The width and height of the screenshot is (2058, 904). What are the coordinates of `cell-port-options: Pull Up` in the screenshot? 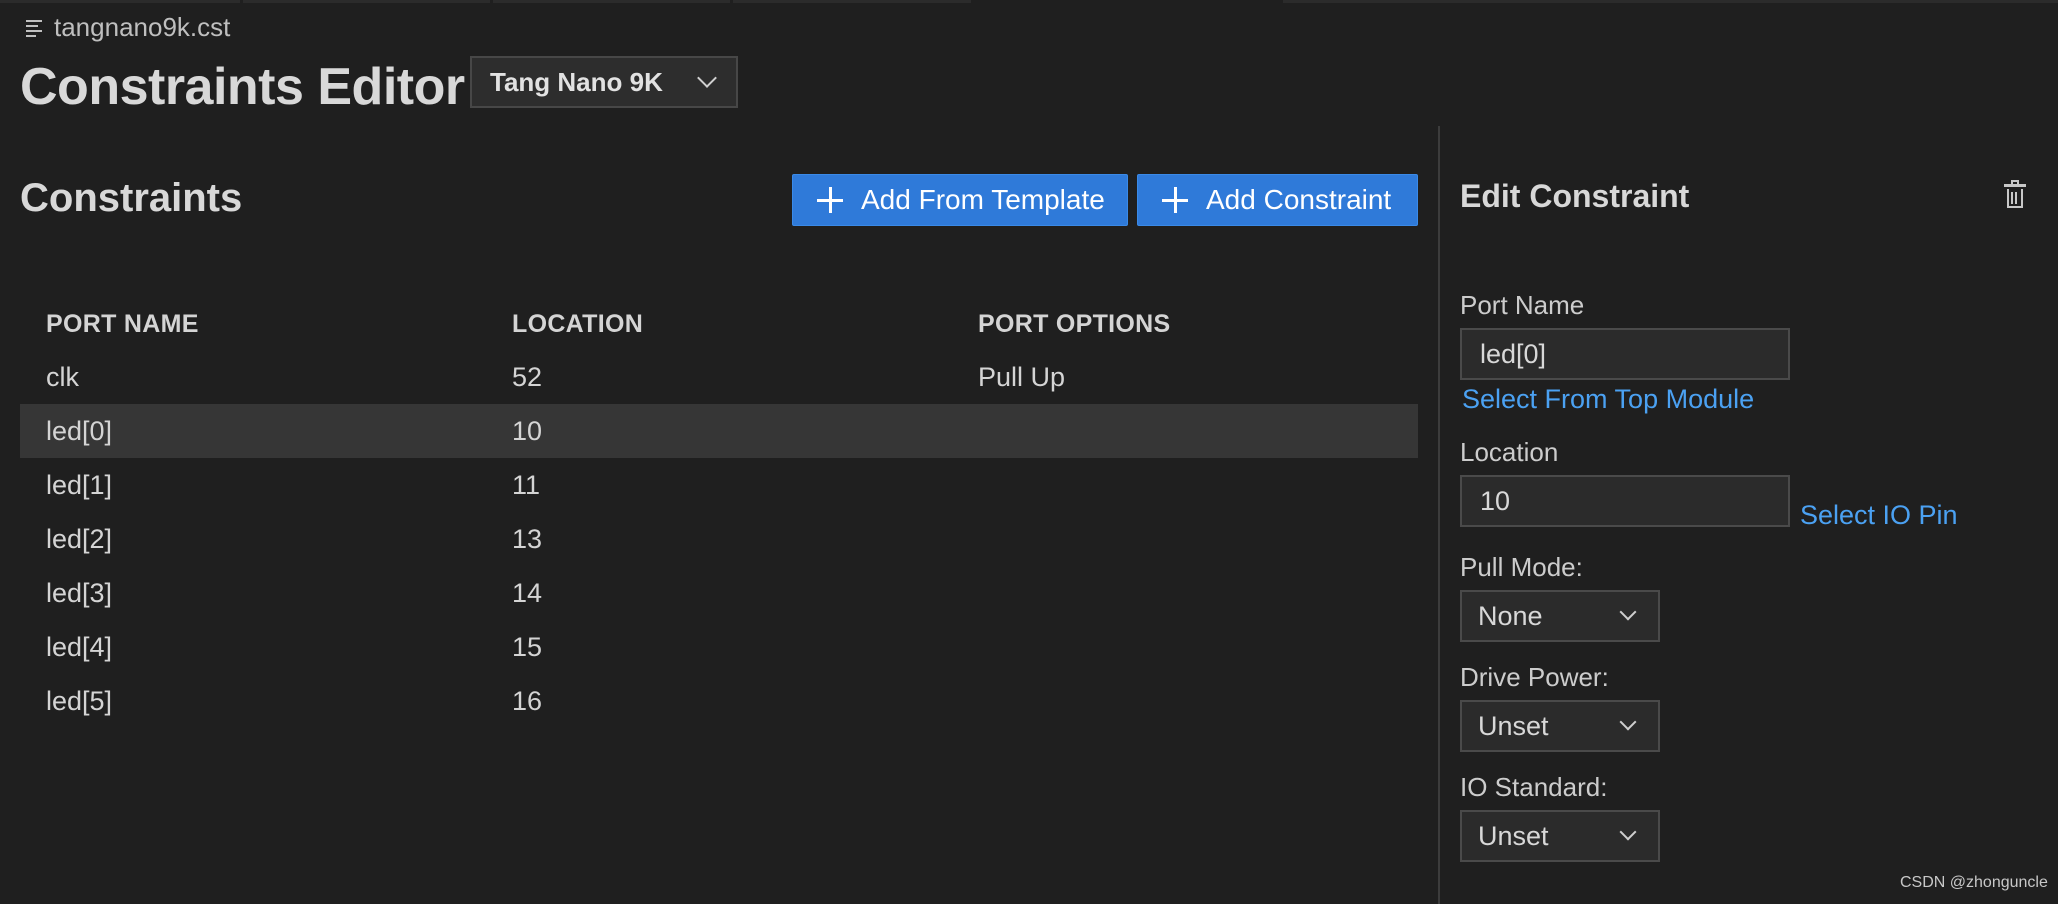 It's located at (1022, 376).